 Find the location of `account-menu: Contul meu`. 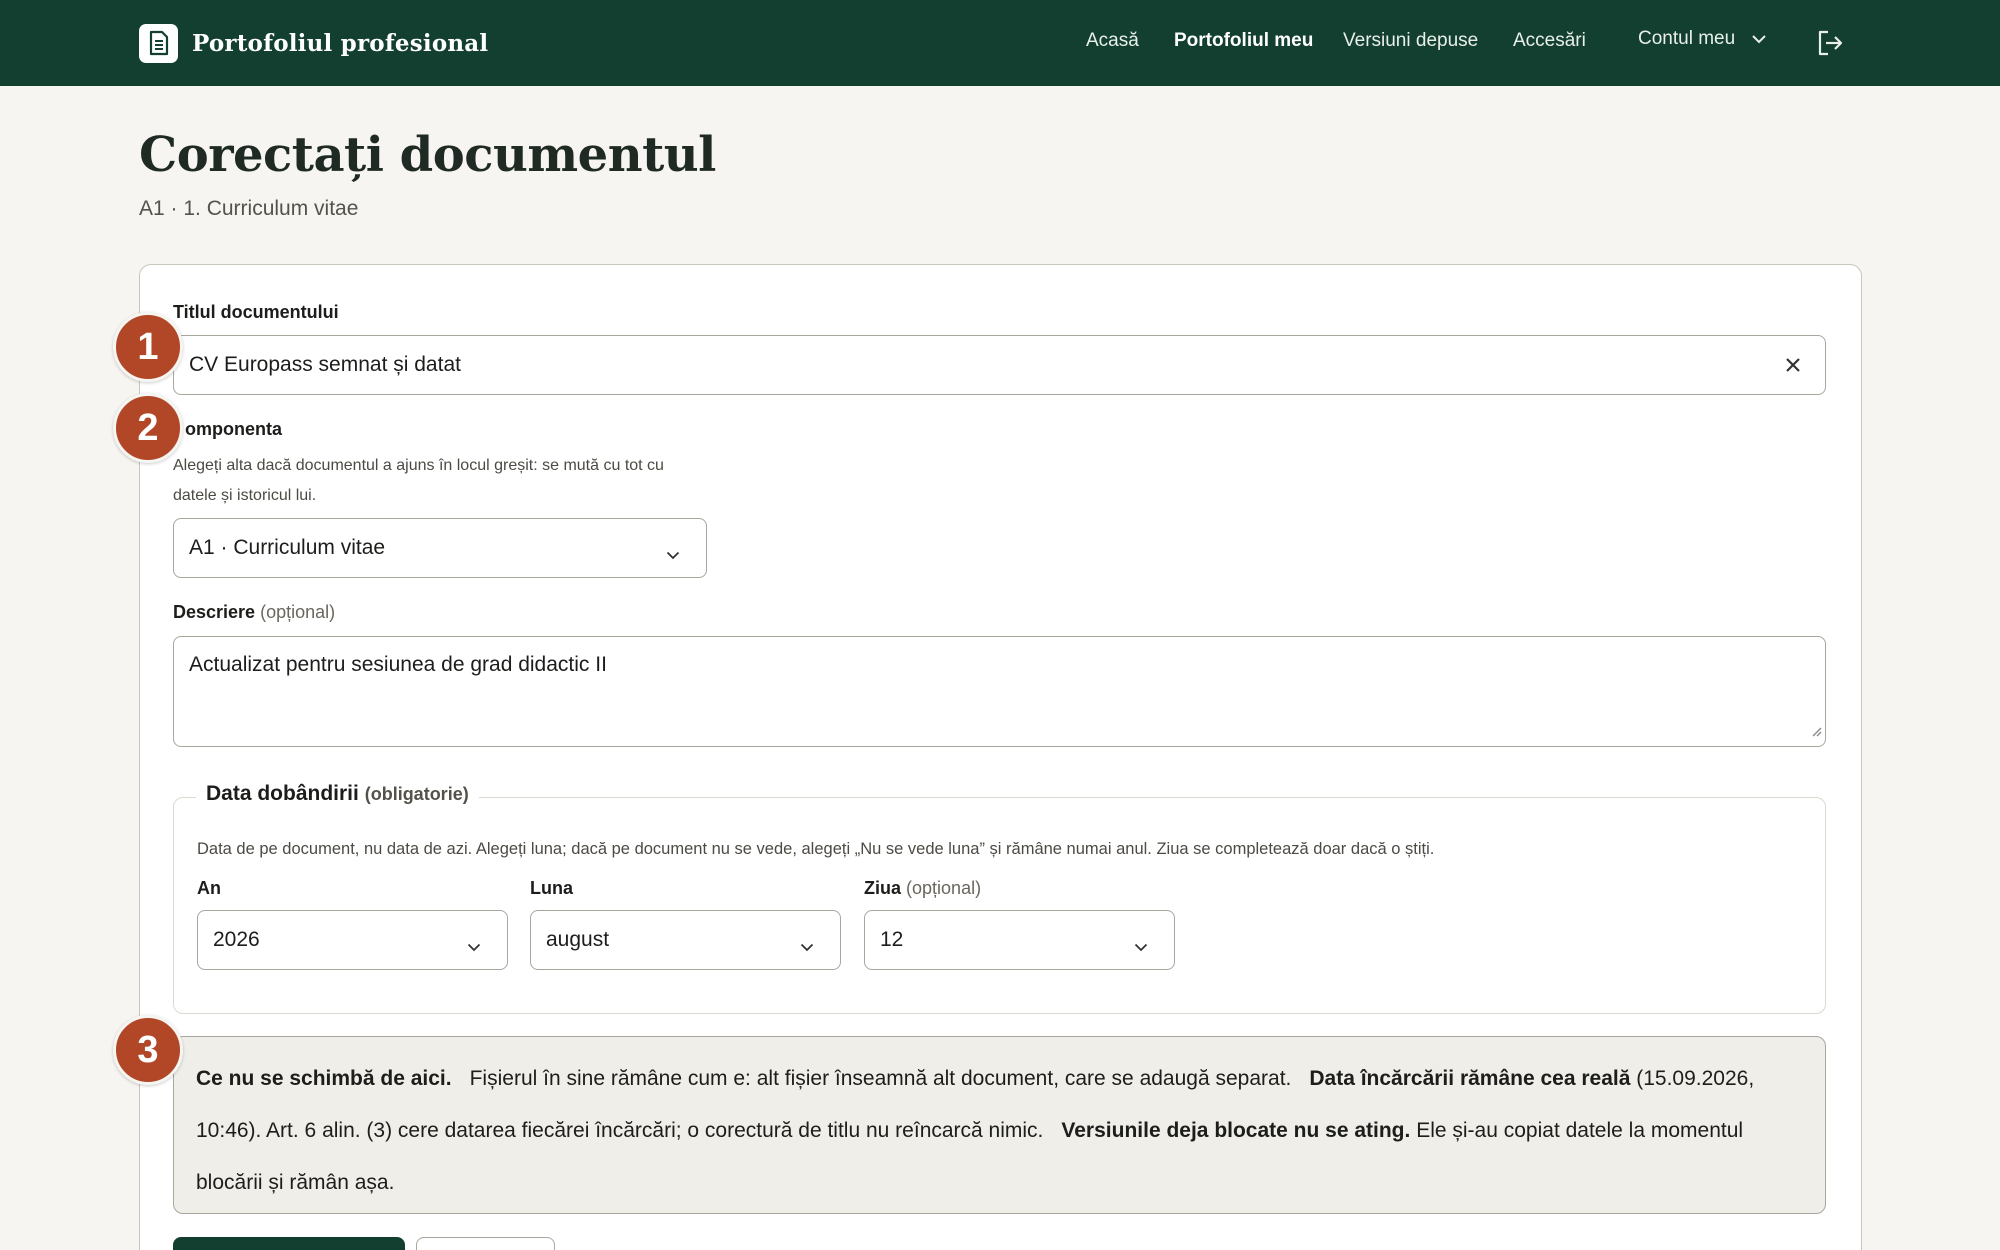

account-menu: Contul meu is located at coordinates (1702, 39).